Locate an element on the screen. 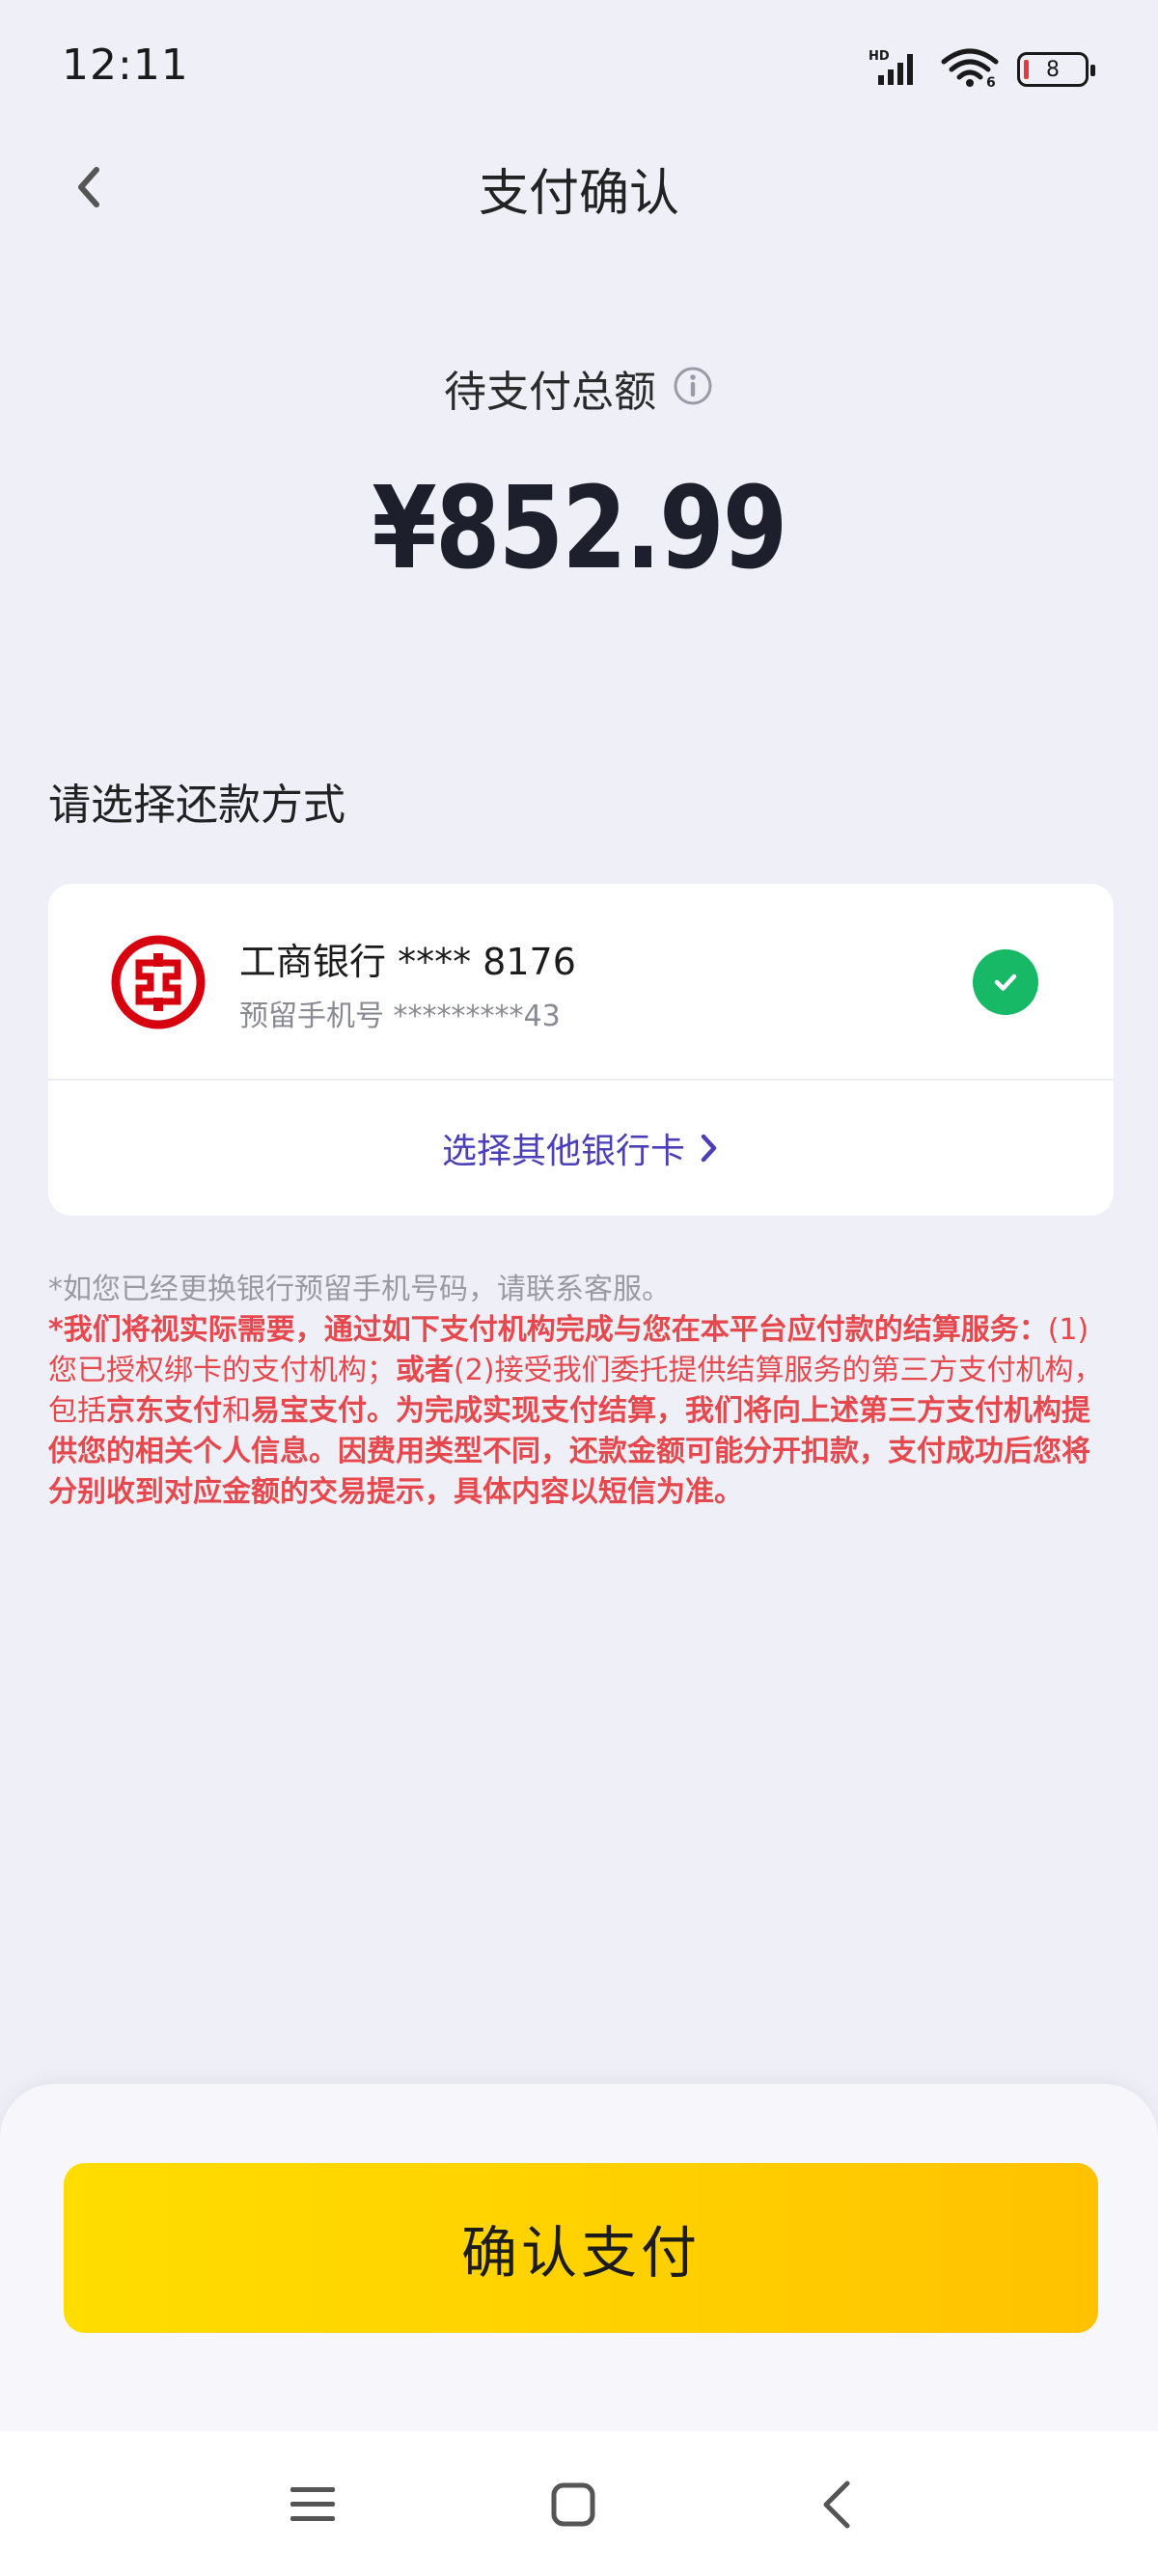 Image resolution: width=1158 pixels, height=2576 pixels. menu-button is located at coordinates (313, 2505).